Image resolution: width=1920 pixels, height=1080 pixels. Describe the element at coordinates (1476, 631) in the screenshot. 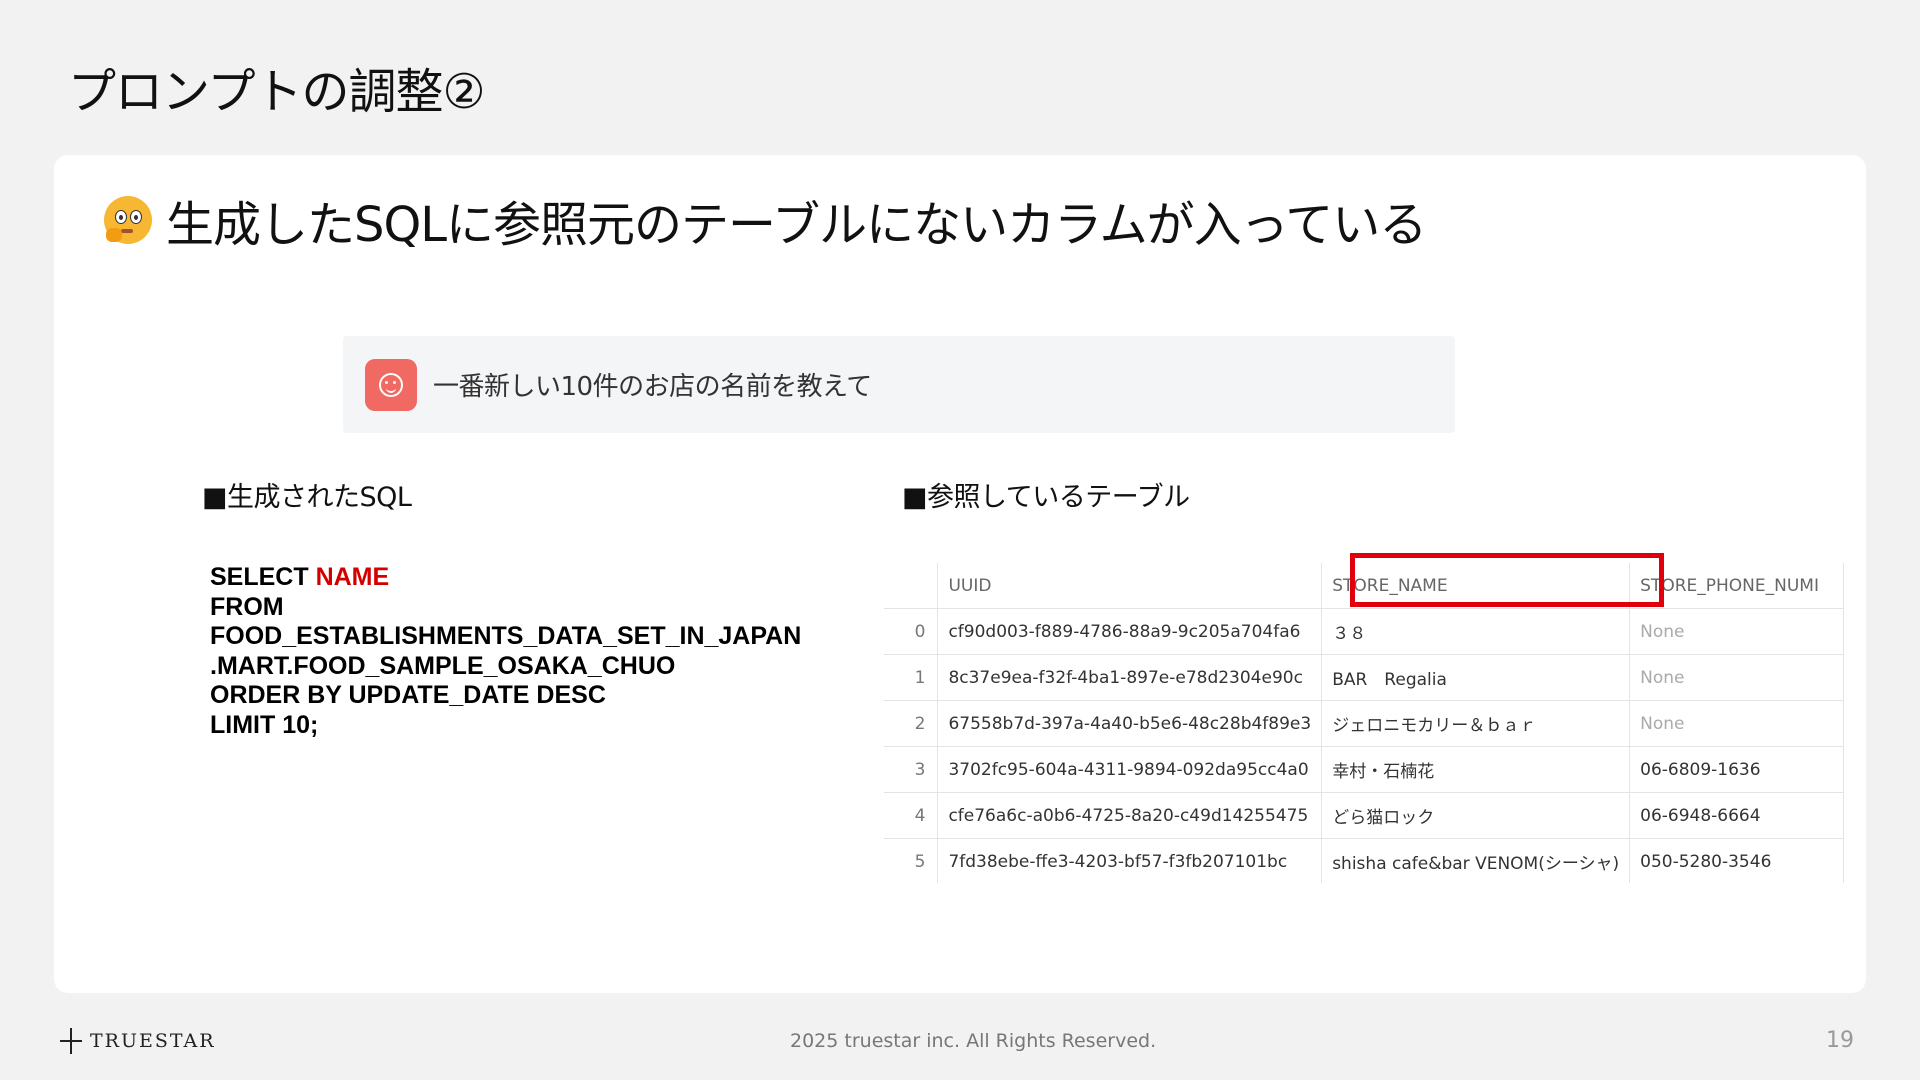

I see `cell-store-name: ３８` at that location.